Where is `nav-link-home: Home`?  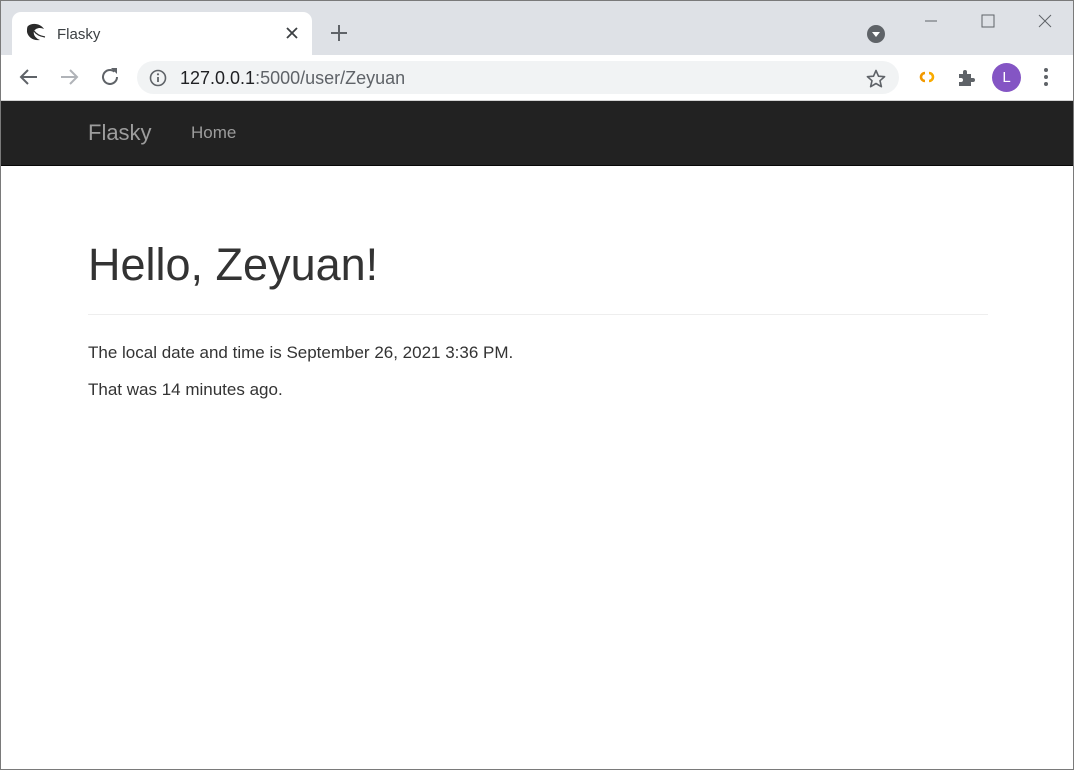 nav-link-home: Home is located at coordinates (213, 133).